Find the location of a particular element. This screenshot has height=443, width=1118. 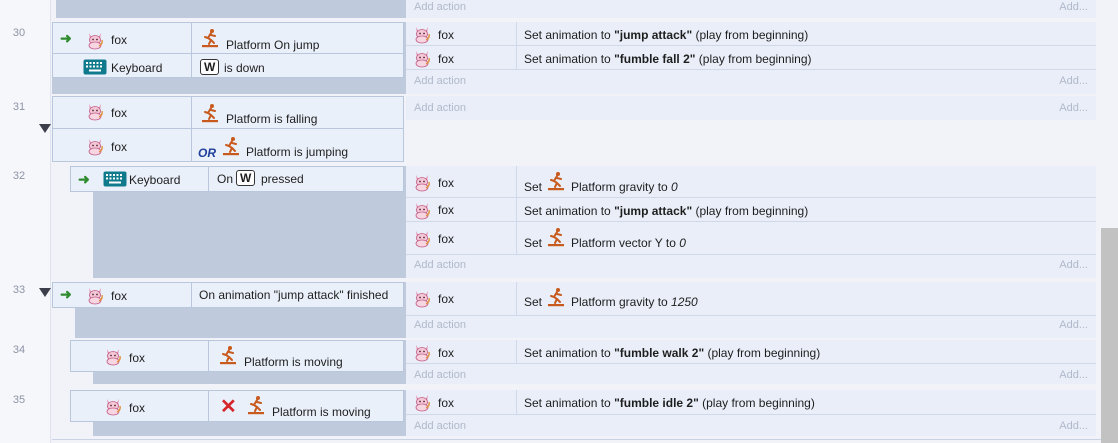

condition-text: is down is located at coordinates (244, 68).